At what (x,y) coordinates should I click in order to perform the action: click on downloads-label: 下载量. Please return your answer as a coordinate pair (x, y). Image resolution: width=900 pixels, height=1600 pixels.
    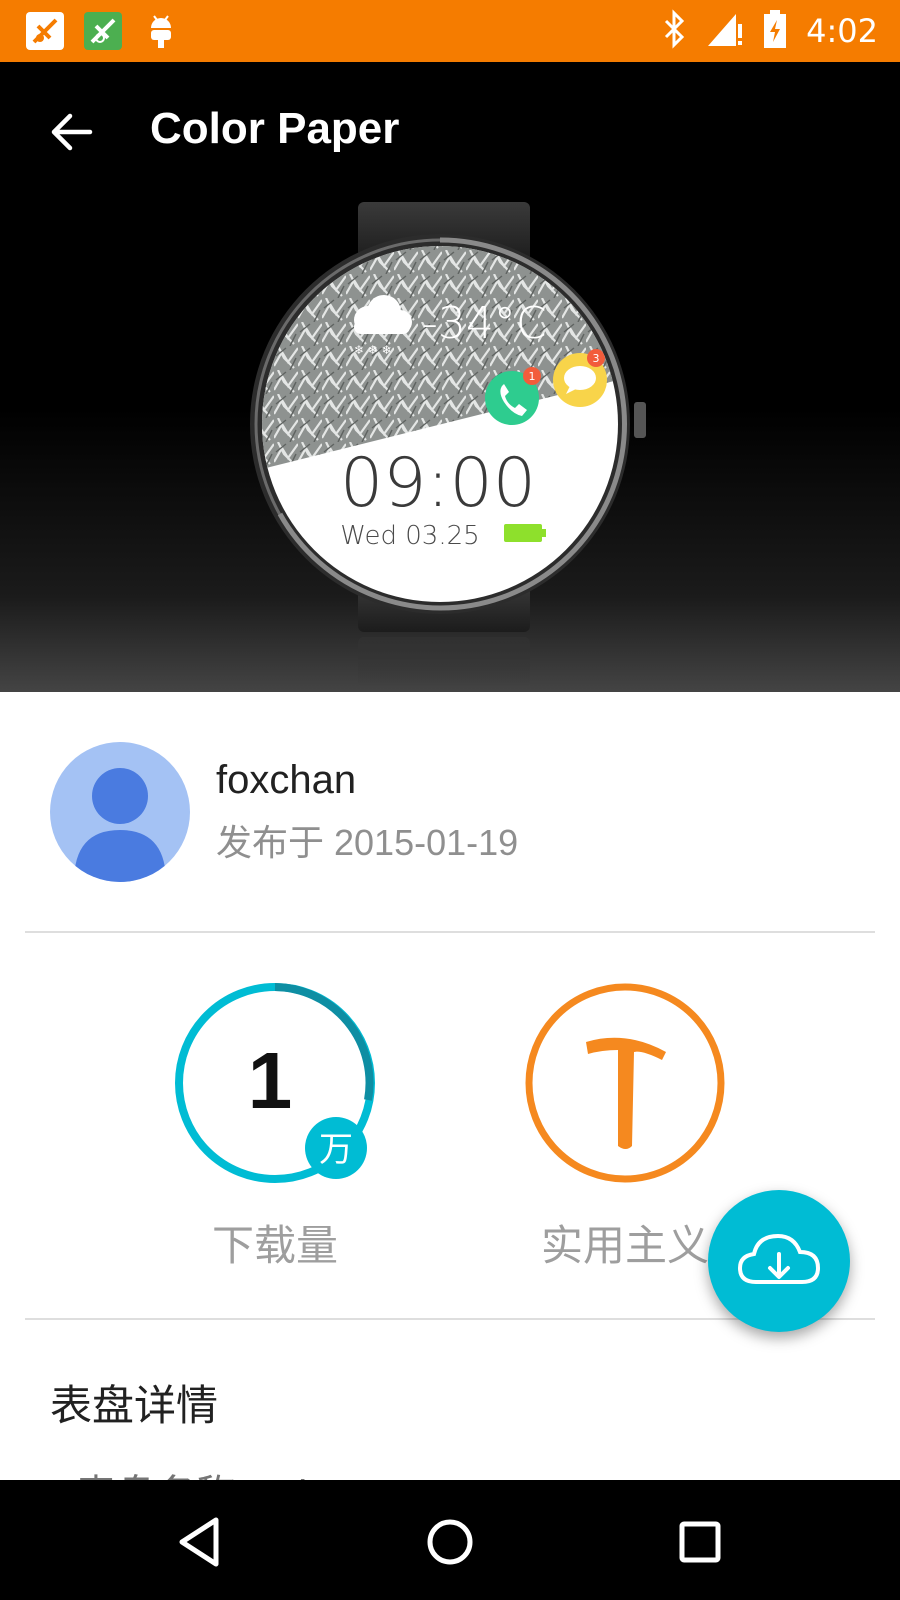
    Looking at the image, I should click on (274, 1245).